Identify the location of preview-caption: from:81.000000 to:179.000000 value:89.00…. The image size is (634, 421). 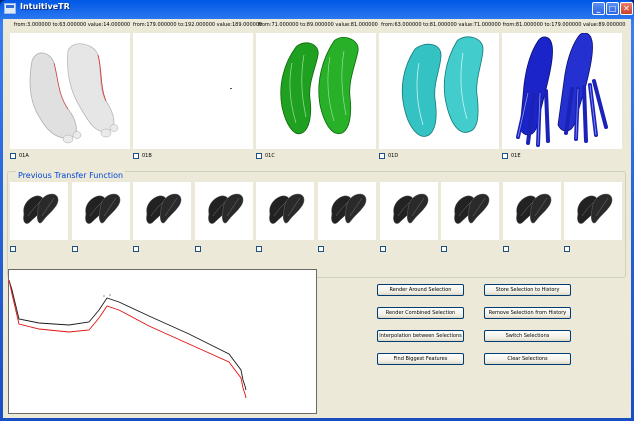
(564, 25).